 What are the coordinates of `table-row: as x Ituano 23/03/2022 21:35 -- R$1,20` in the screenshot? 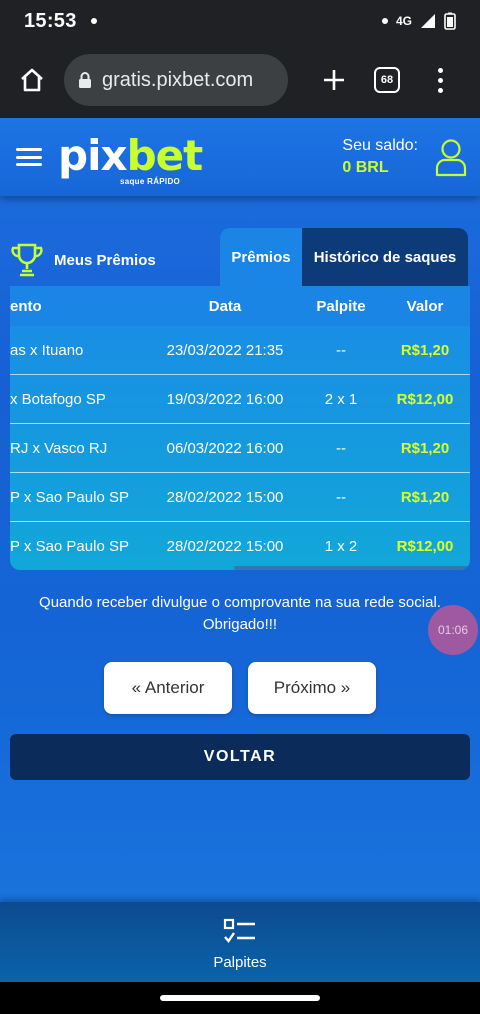 It's located at (240, 350).